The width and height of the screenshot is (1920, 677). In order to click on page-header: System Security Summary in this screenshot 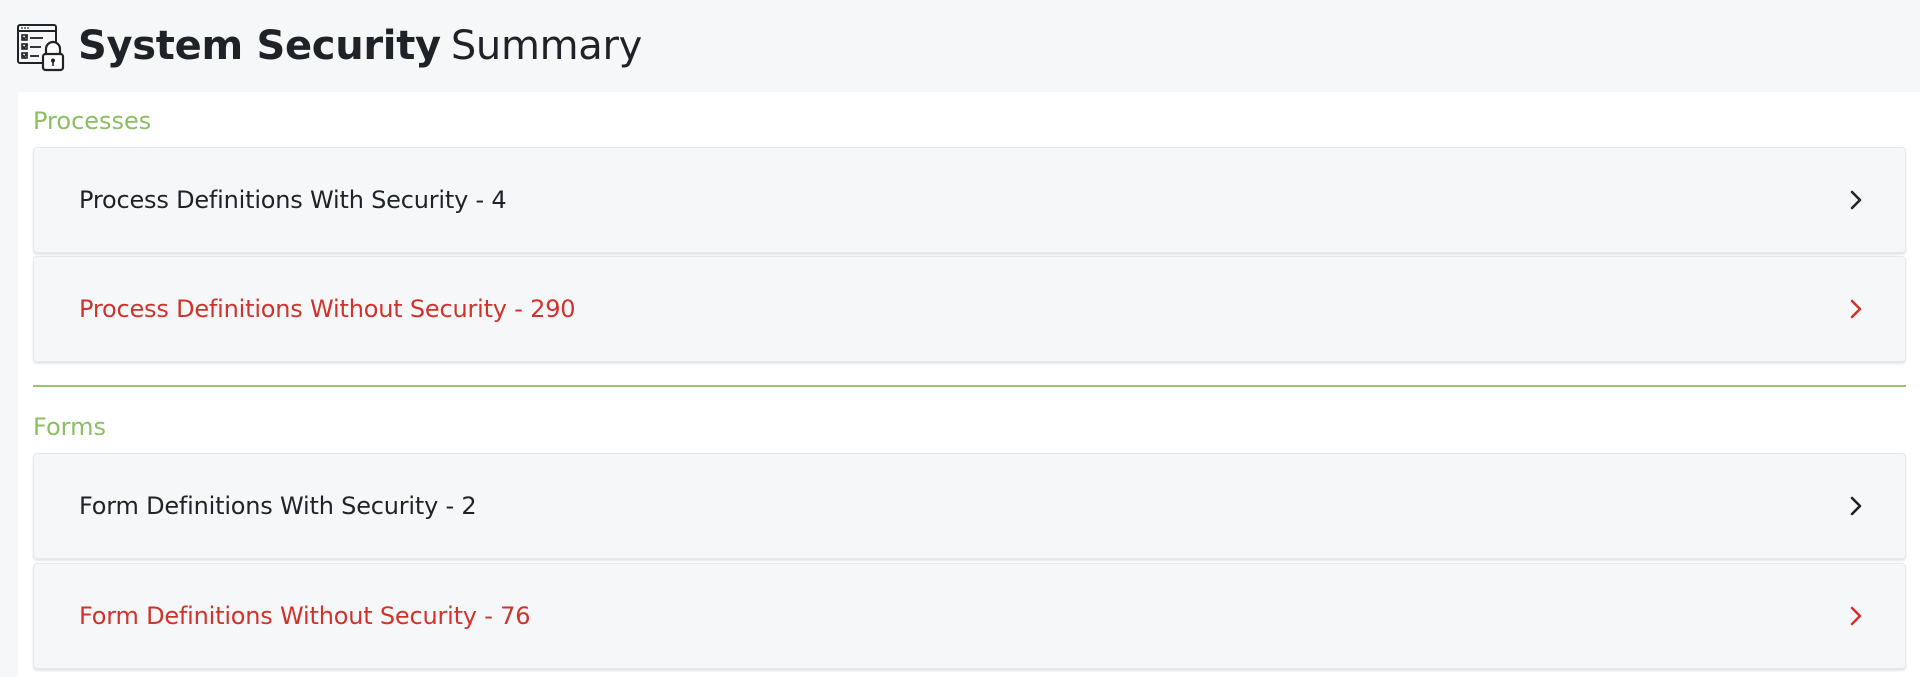, I will do `click(960, 46)`.